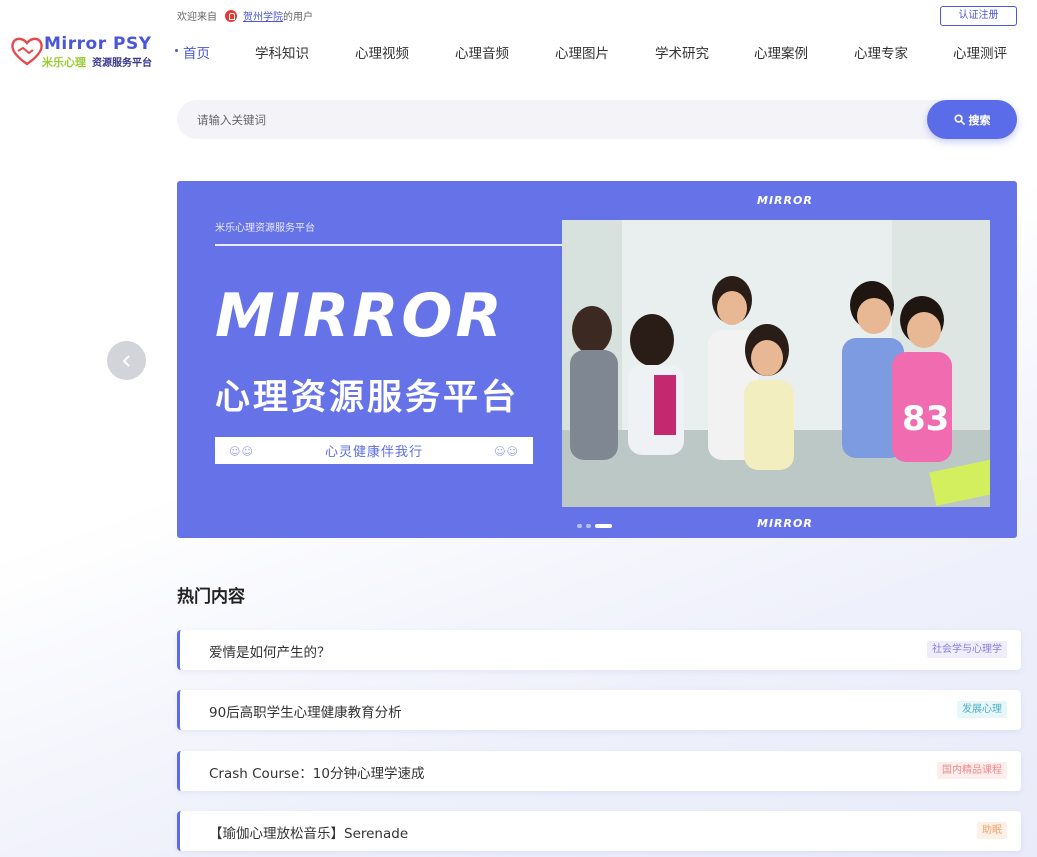 This screenshot has height=857, width=1037. I want to click on search-button: 搜索, so click(972, 119).